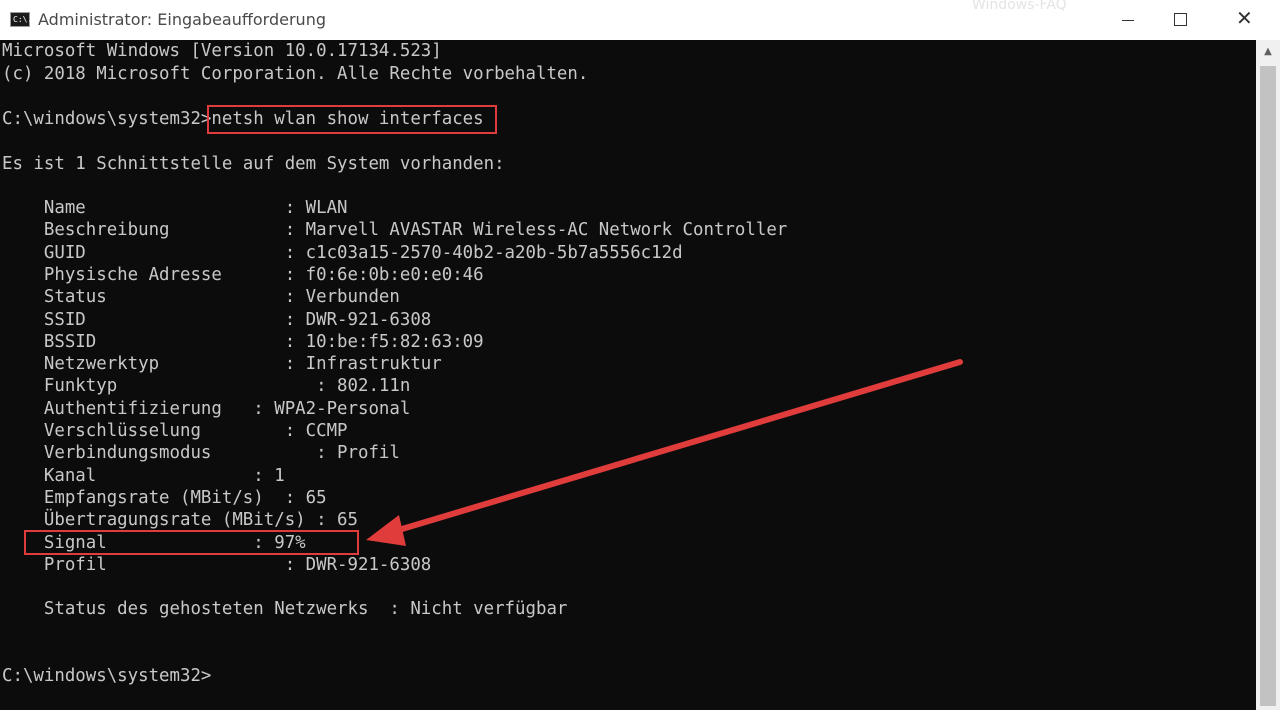 Image resolution: width=1280 pixels, height=710 pixels. I want to click on watermark: Windows-FAQ, so click(1019, 6).